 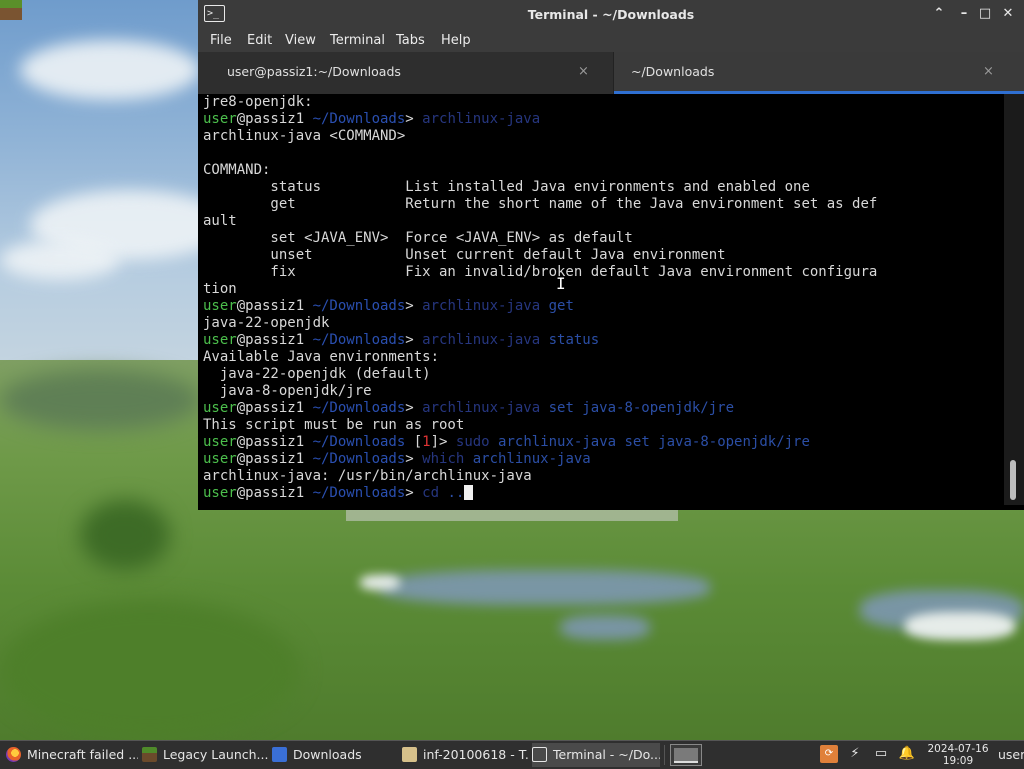 What do you see at coordinates (426, 442) in the screenshot?
I see `terminal-text: 1` at bounding box center [426, 442].